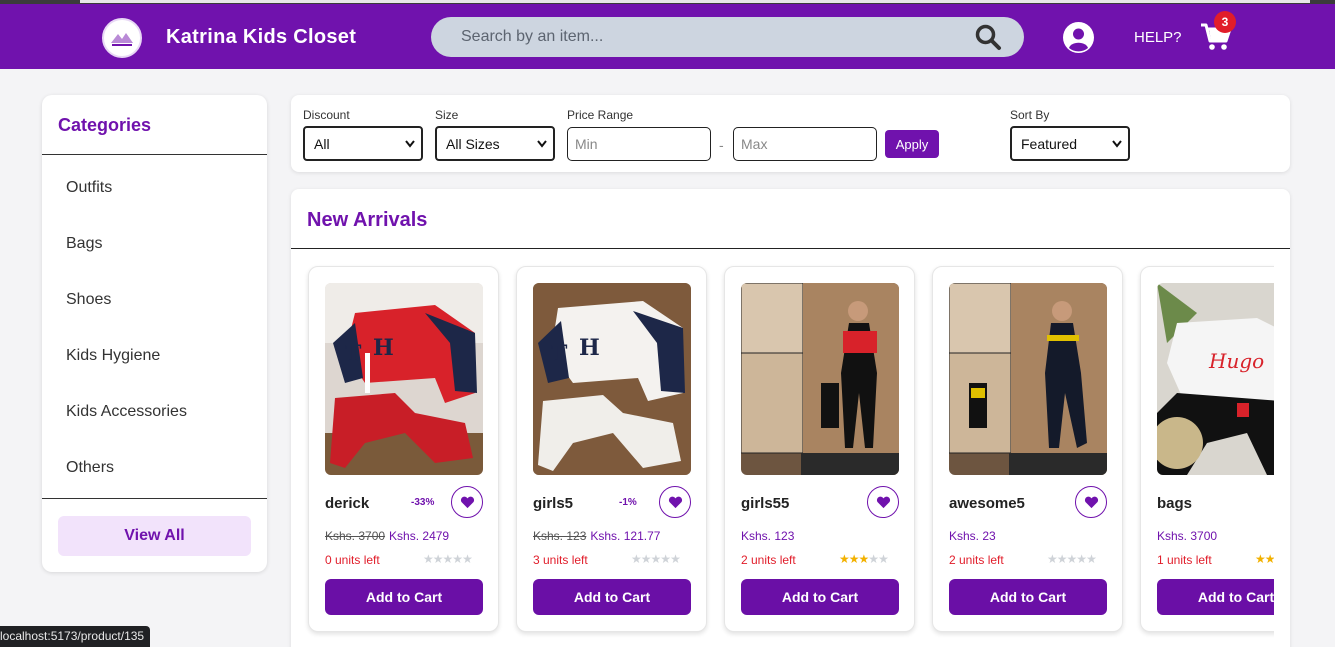  Describe the element at coordinates (355, 536) in the screenshot. I see `original-price: Kshs. 3700` at that location.